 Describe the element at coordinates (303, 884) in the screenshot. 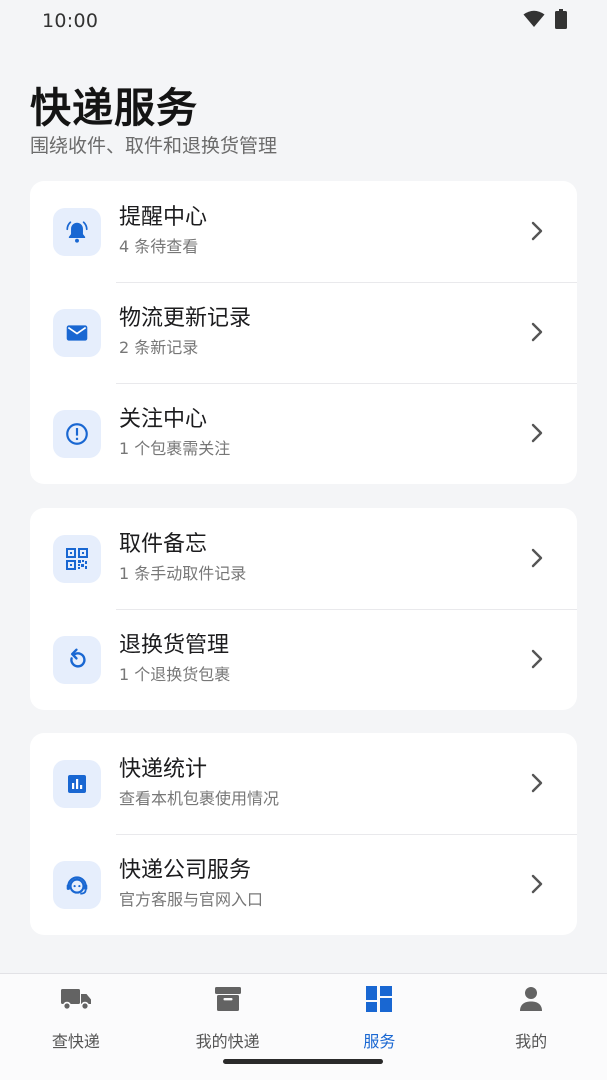

I see `menu-item-courier-services: 快递公司服务 官方客服与官网入口` at that location.